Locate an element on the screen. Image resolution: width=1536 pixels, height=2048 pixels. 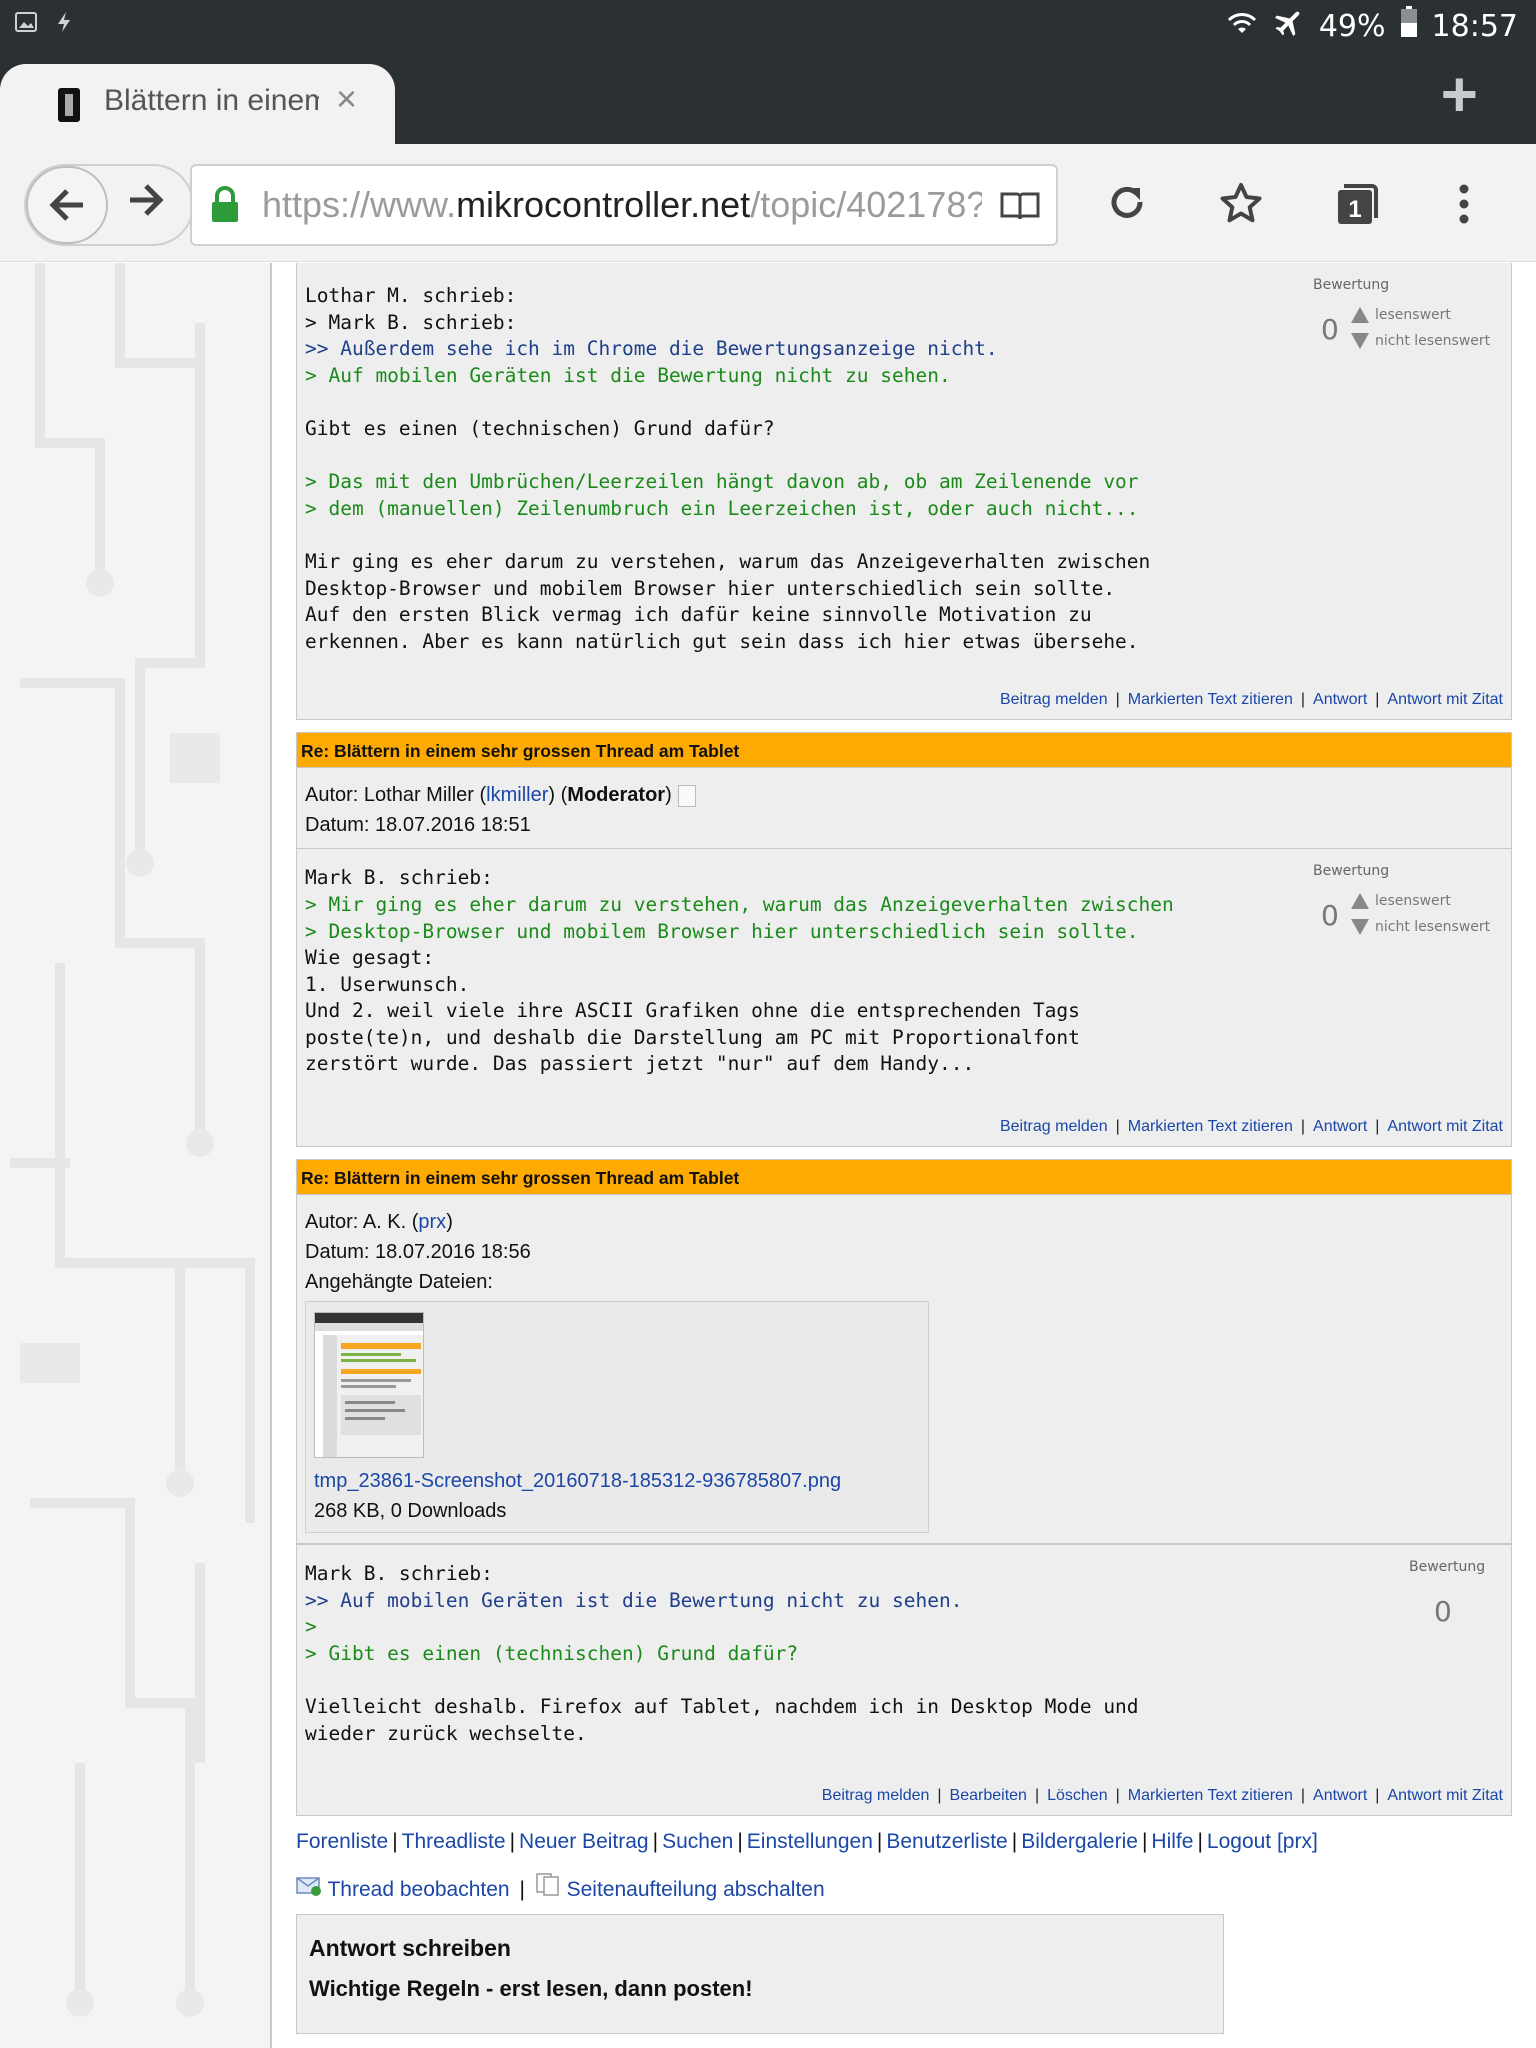
reader-mode-icon is located at coordinates (1020, 208).